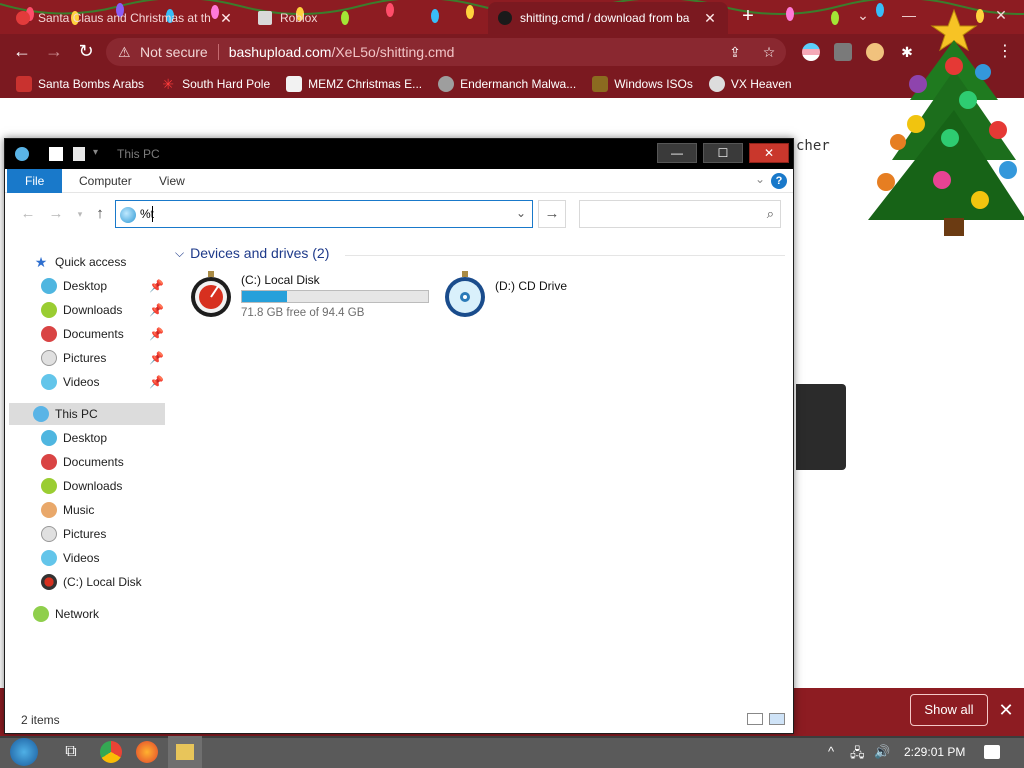 The width and height of the screenshot is (1024, 768). Describe the element at coordinates (1006, 710) in the screenshot. I see `close-download-bar-icon: ✕` at that location.